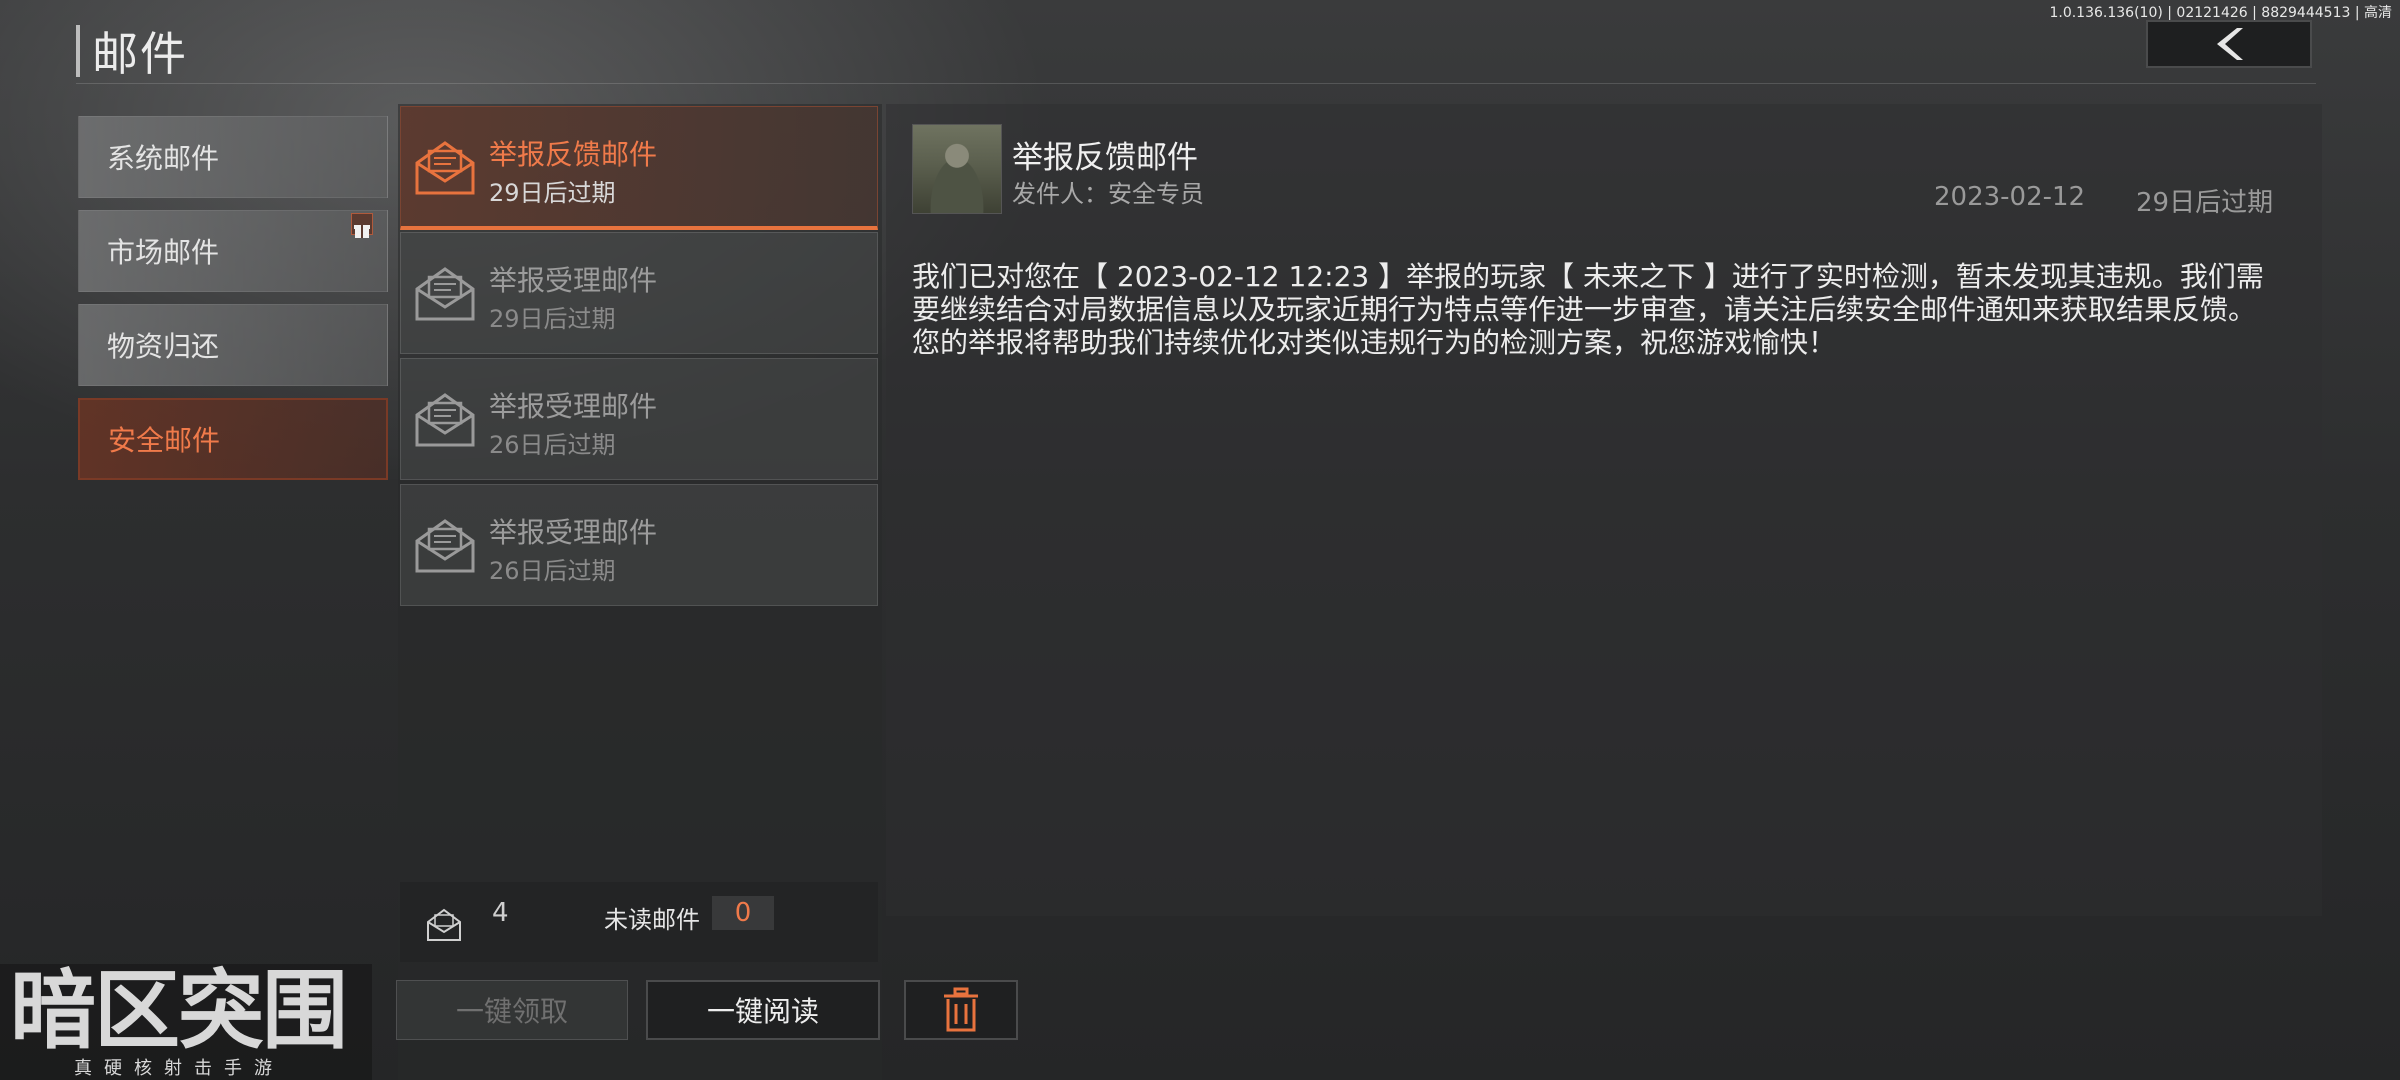 The image size is (2400, 1080). Describe the element at coordinates (652, 920) in the screenshot. I see `unread-label: 未读邮件` at that location.